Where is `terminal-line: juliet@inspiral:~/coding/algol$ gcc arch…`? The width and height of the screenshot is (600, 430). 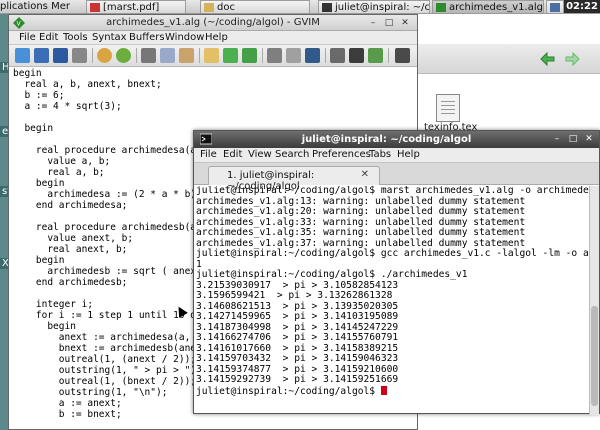 terminal-line: juliet@inspiral:~/coding/algol$ gcc arch… is located at coordinates (392, 253).